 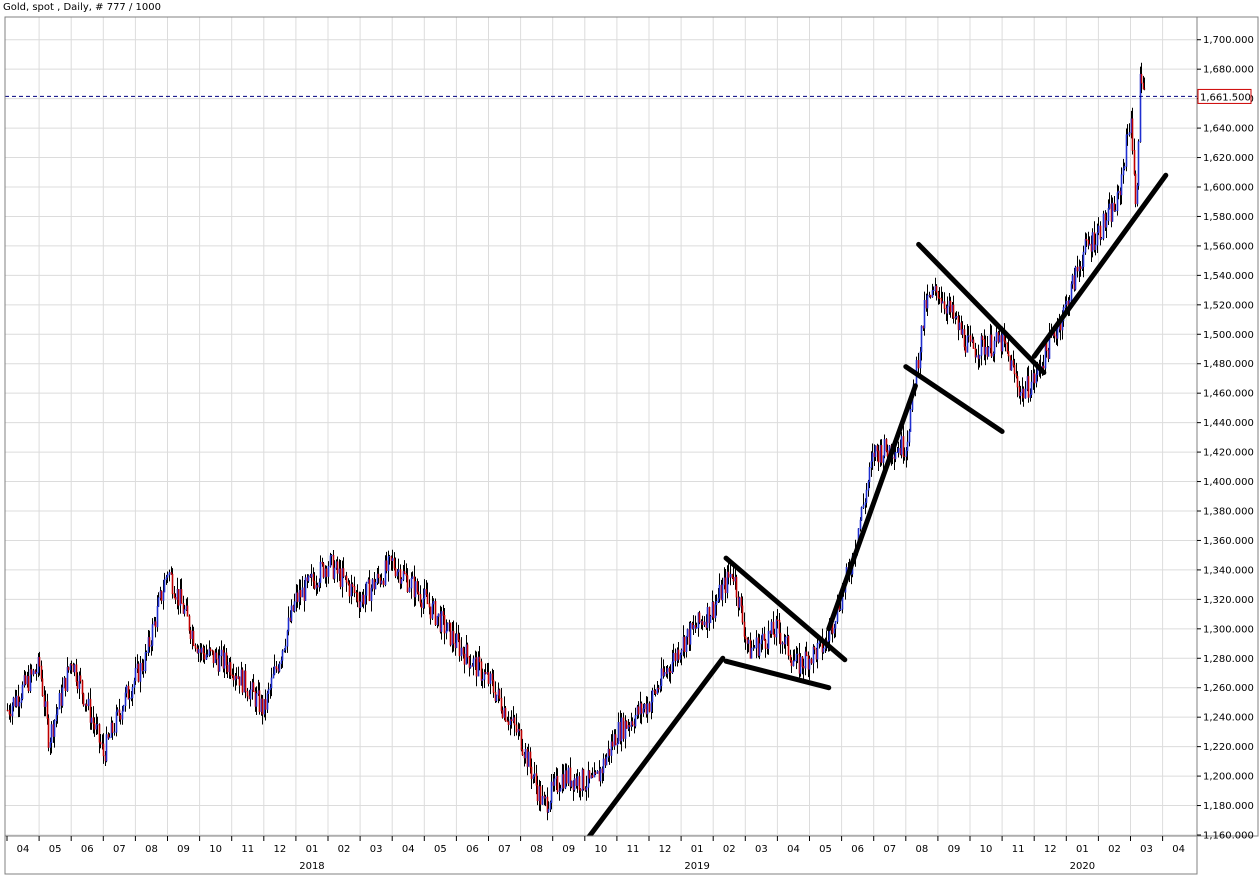 I want to click on y-tick-label: 1,340.000, so click(x=1228, y=570).